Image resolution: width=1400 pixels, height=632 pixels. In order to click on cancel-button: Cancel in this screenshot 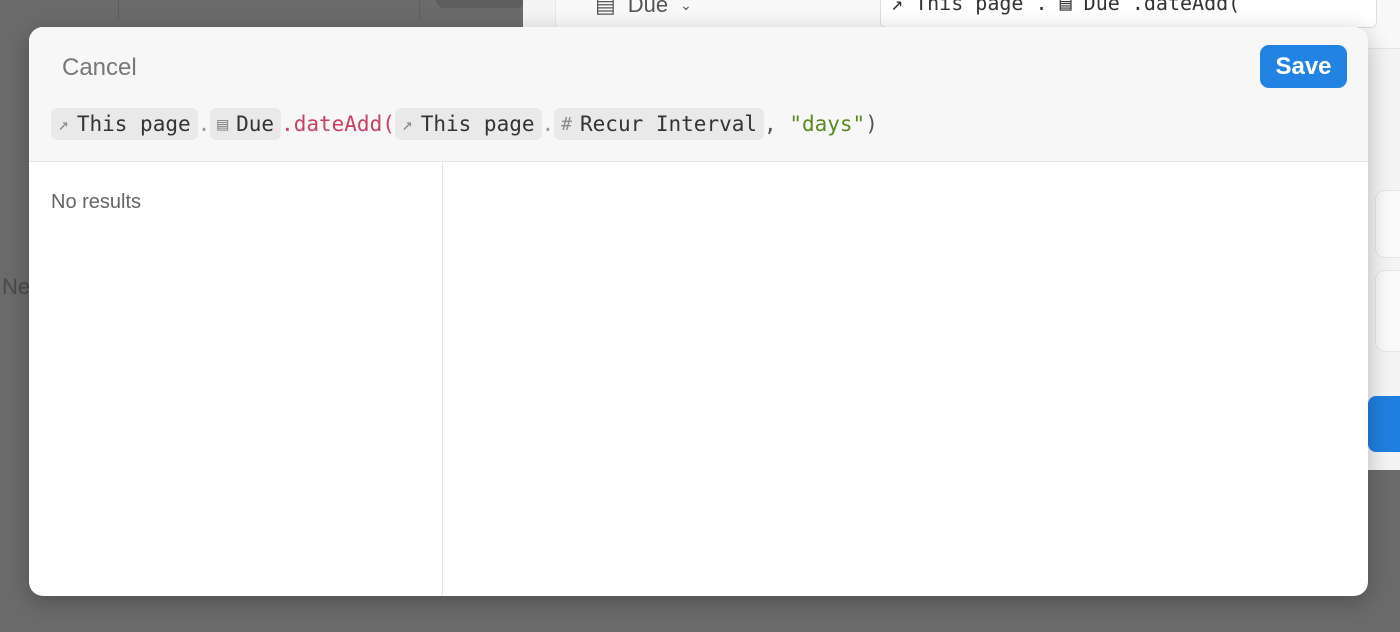, I will do `click(99, 68)`.